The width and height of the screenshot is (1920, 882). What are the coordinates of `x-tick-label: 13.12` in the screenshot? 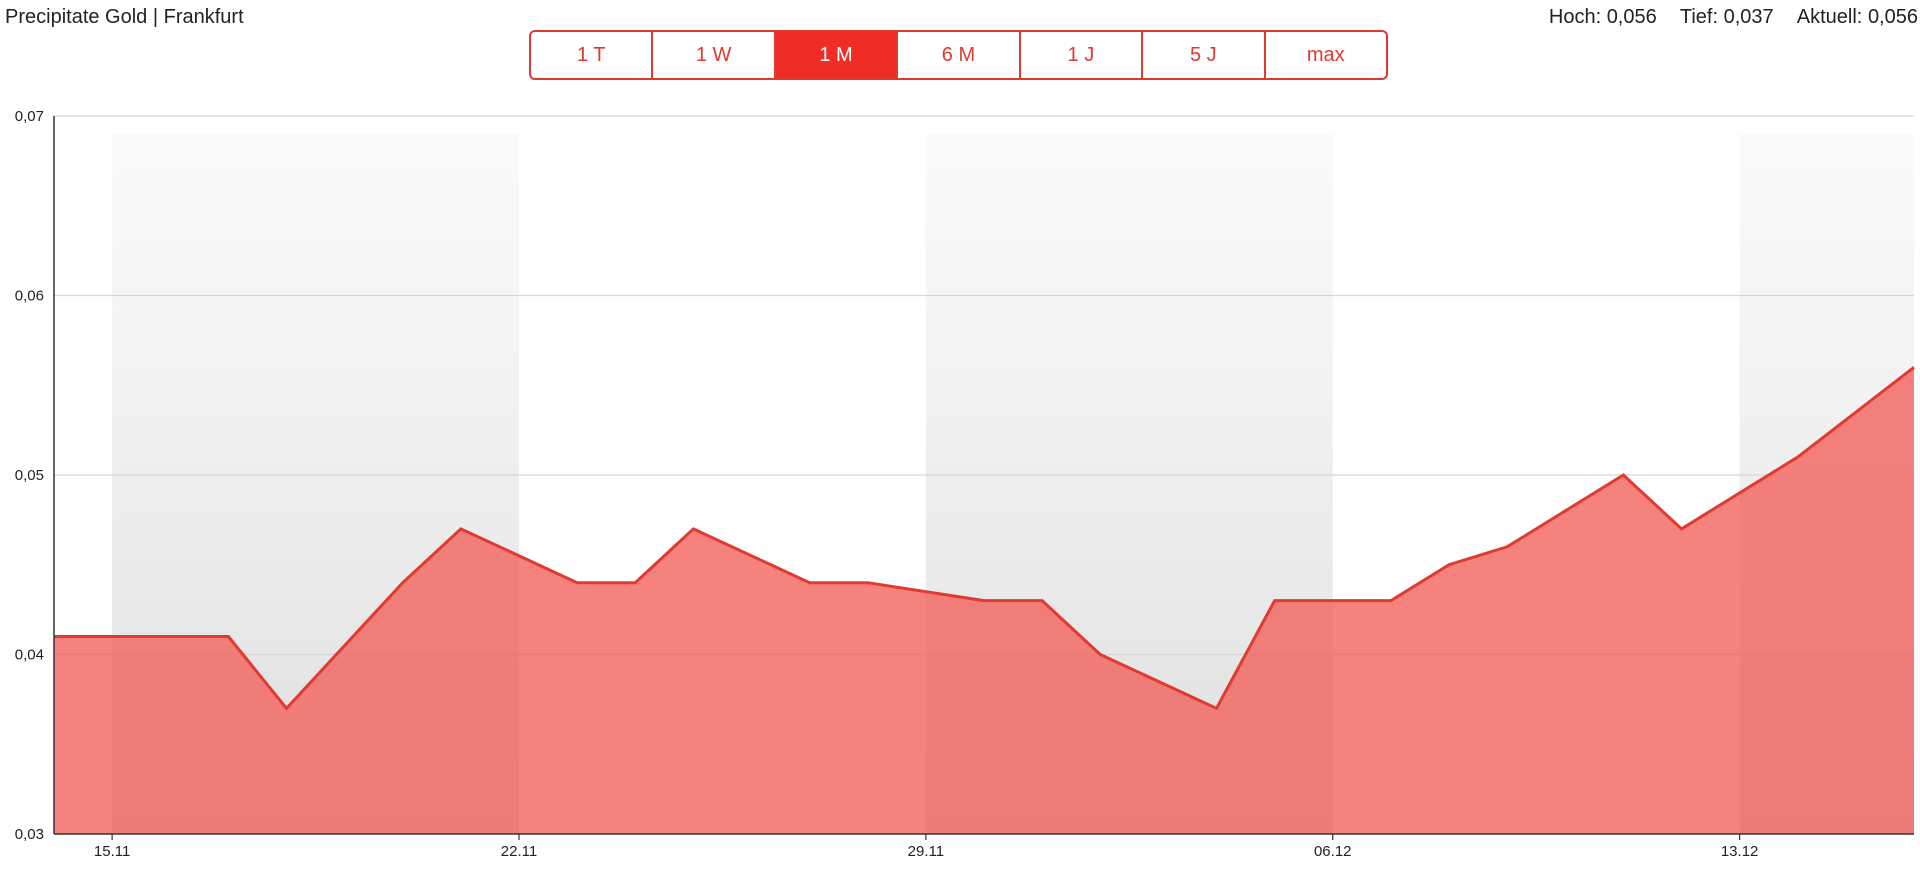 It's located at (1740, 851).